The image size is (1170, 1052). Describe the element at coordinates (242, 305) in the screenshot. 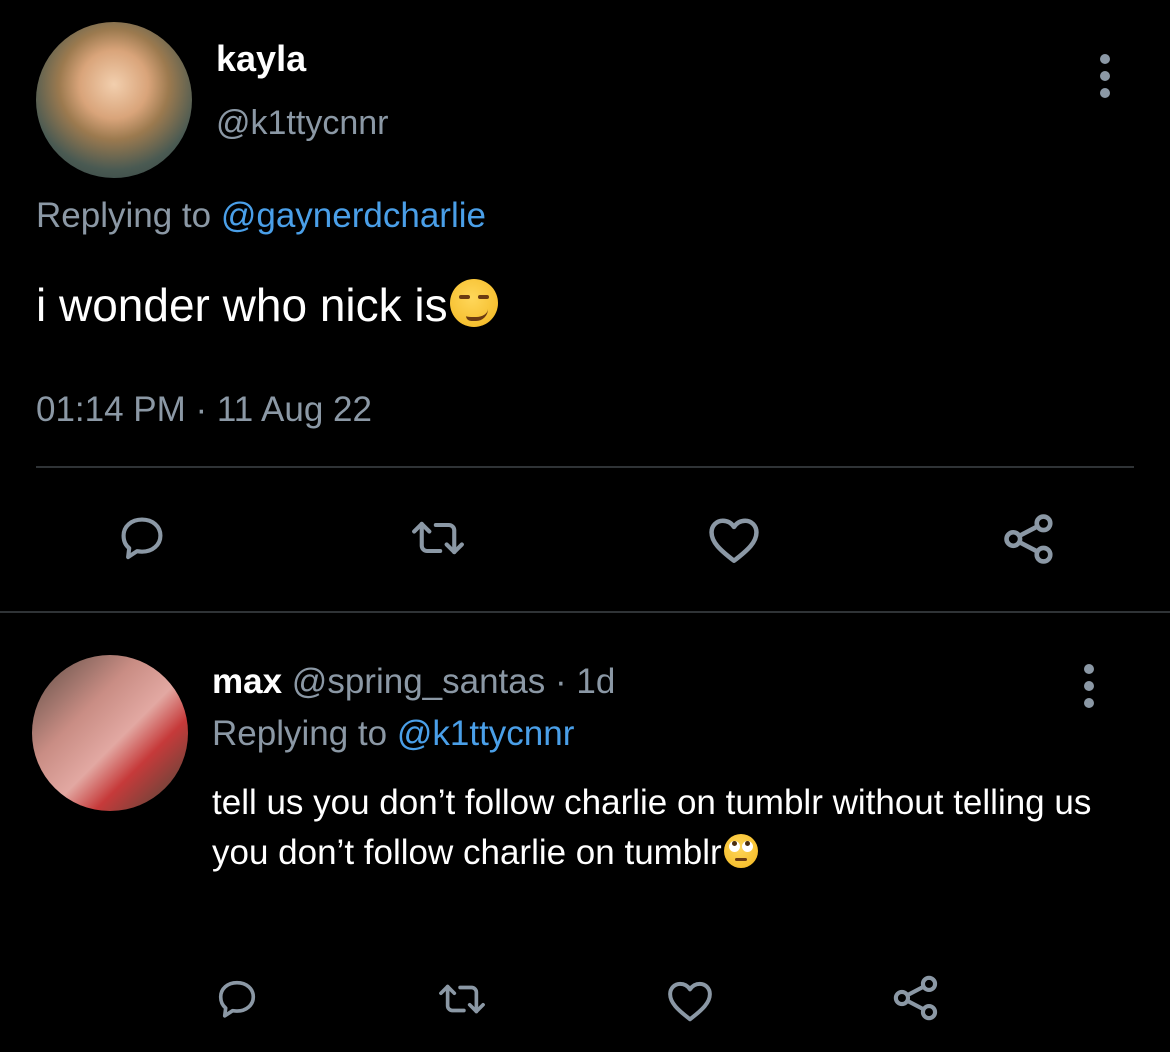

I see `tweet-text-body: i wonder who nick is` at that location.